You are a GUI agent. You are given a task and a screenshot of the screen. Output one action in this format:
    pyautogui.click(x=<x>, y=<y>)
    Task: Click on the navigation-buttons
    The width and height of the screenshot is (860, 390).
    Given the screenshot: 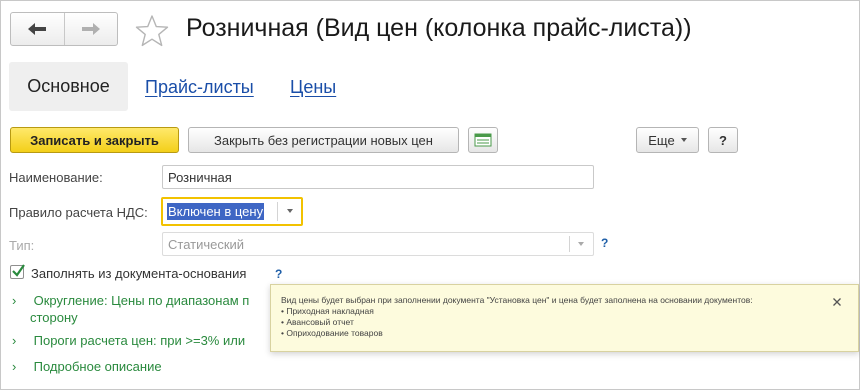 What is the action you would take?
    pyautogui.click(x=64, y=29)
    